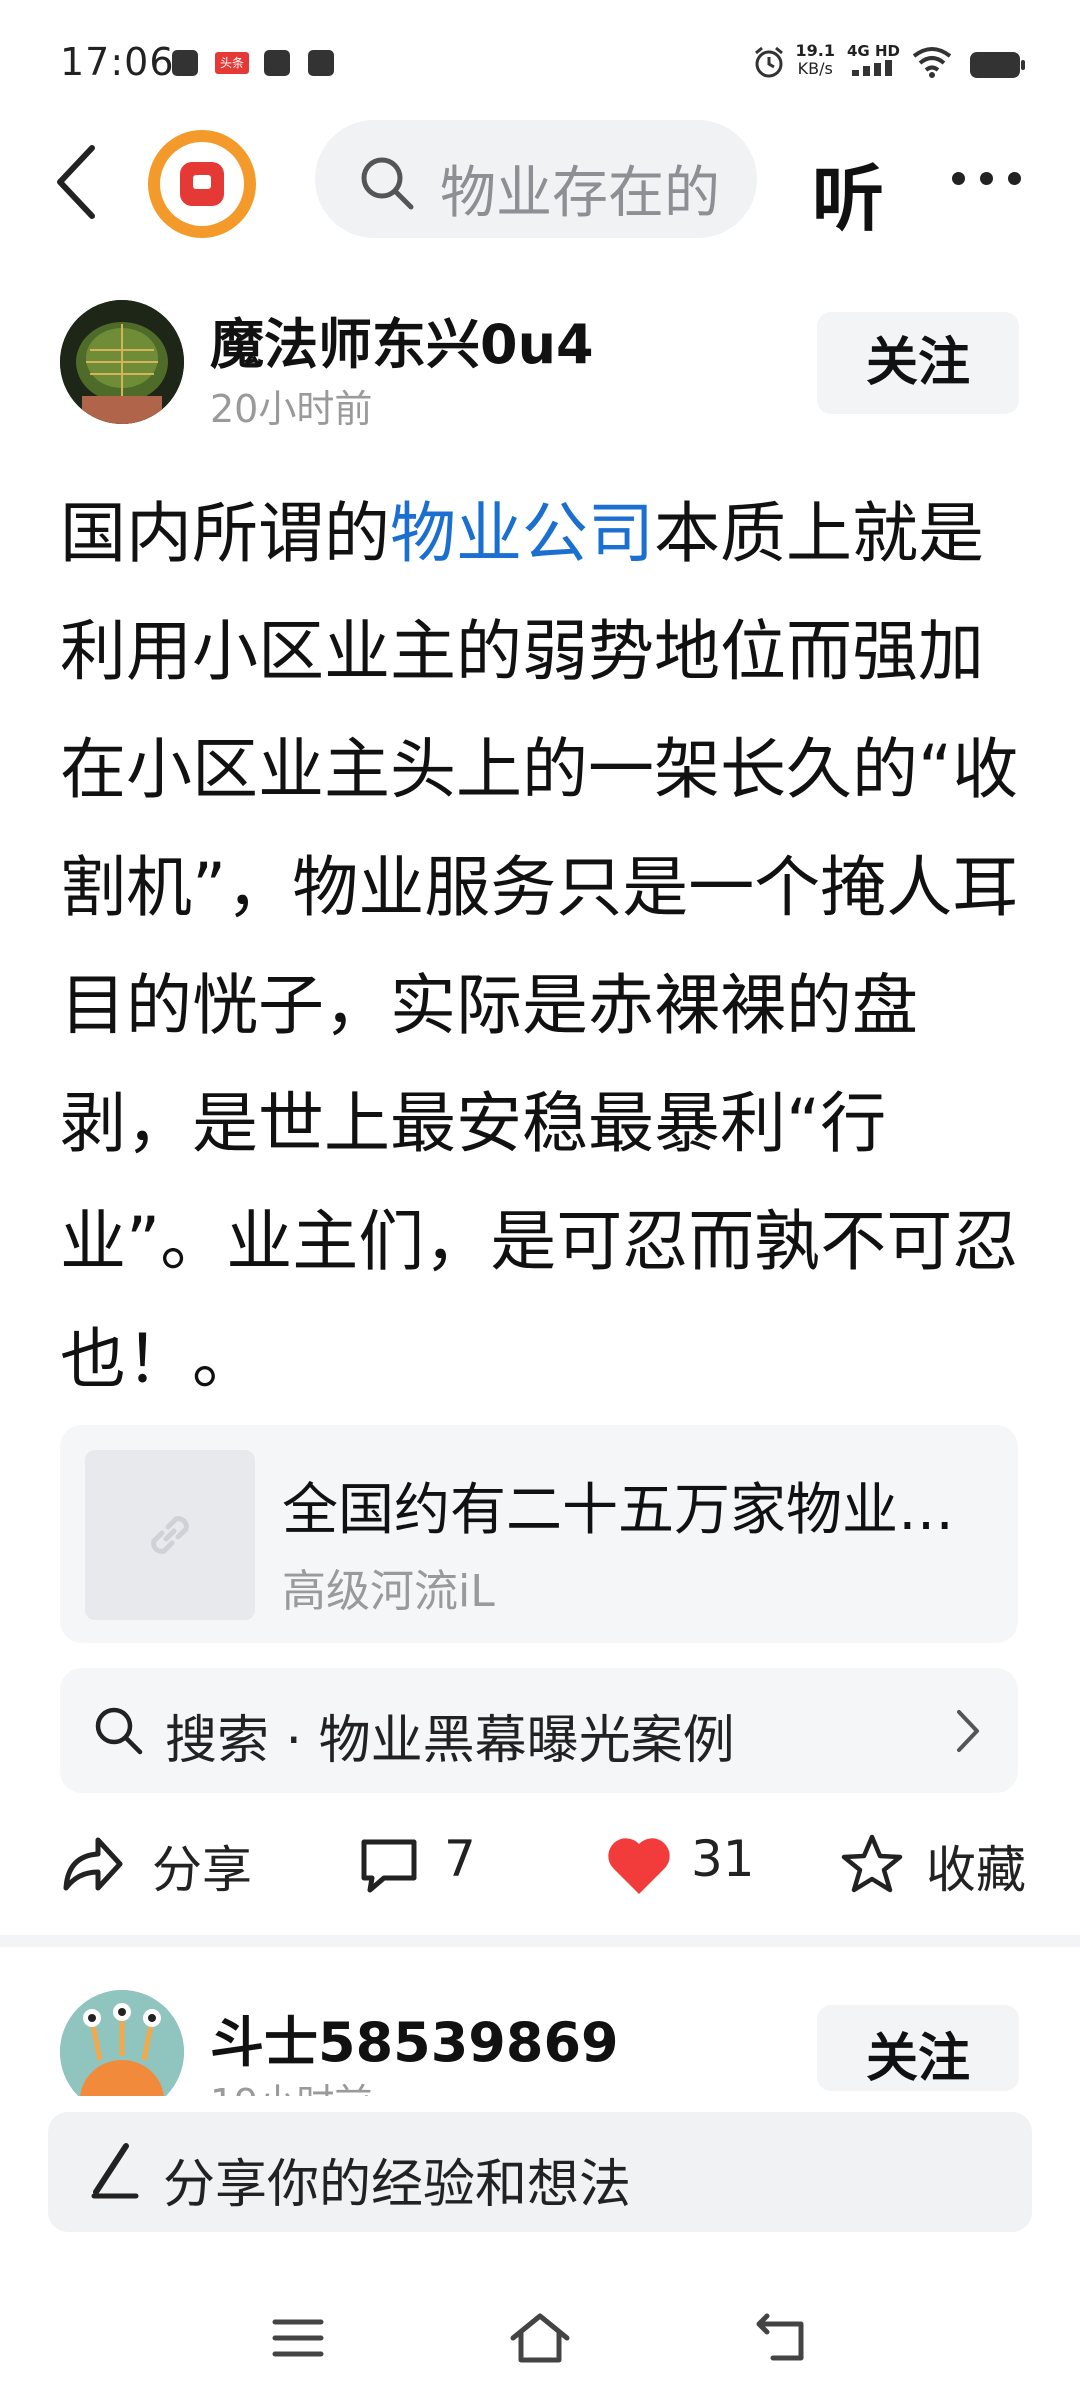 Image resolution: width=1080 pixels, height=2408 pixels. Describe the element at coordinates (277, 63) in the screenshot. I see `message-notification-icon` at that location.